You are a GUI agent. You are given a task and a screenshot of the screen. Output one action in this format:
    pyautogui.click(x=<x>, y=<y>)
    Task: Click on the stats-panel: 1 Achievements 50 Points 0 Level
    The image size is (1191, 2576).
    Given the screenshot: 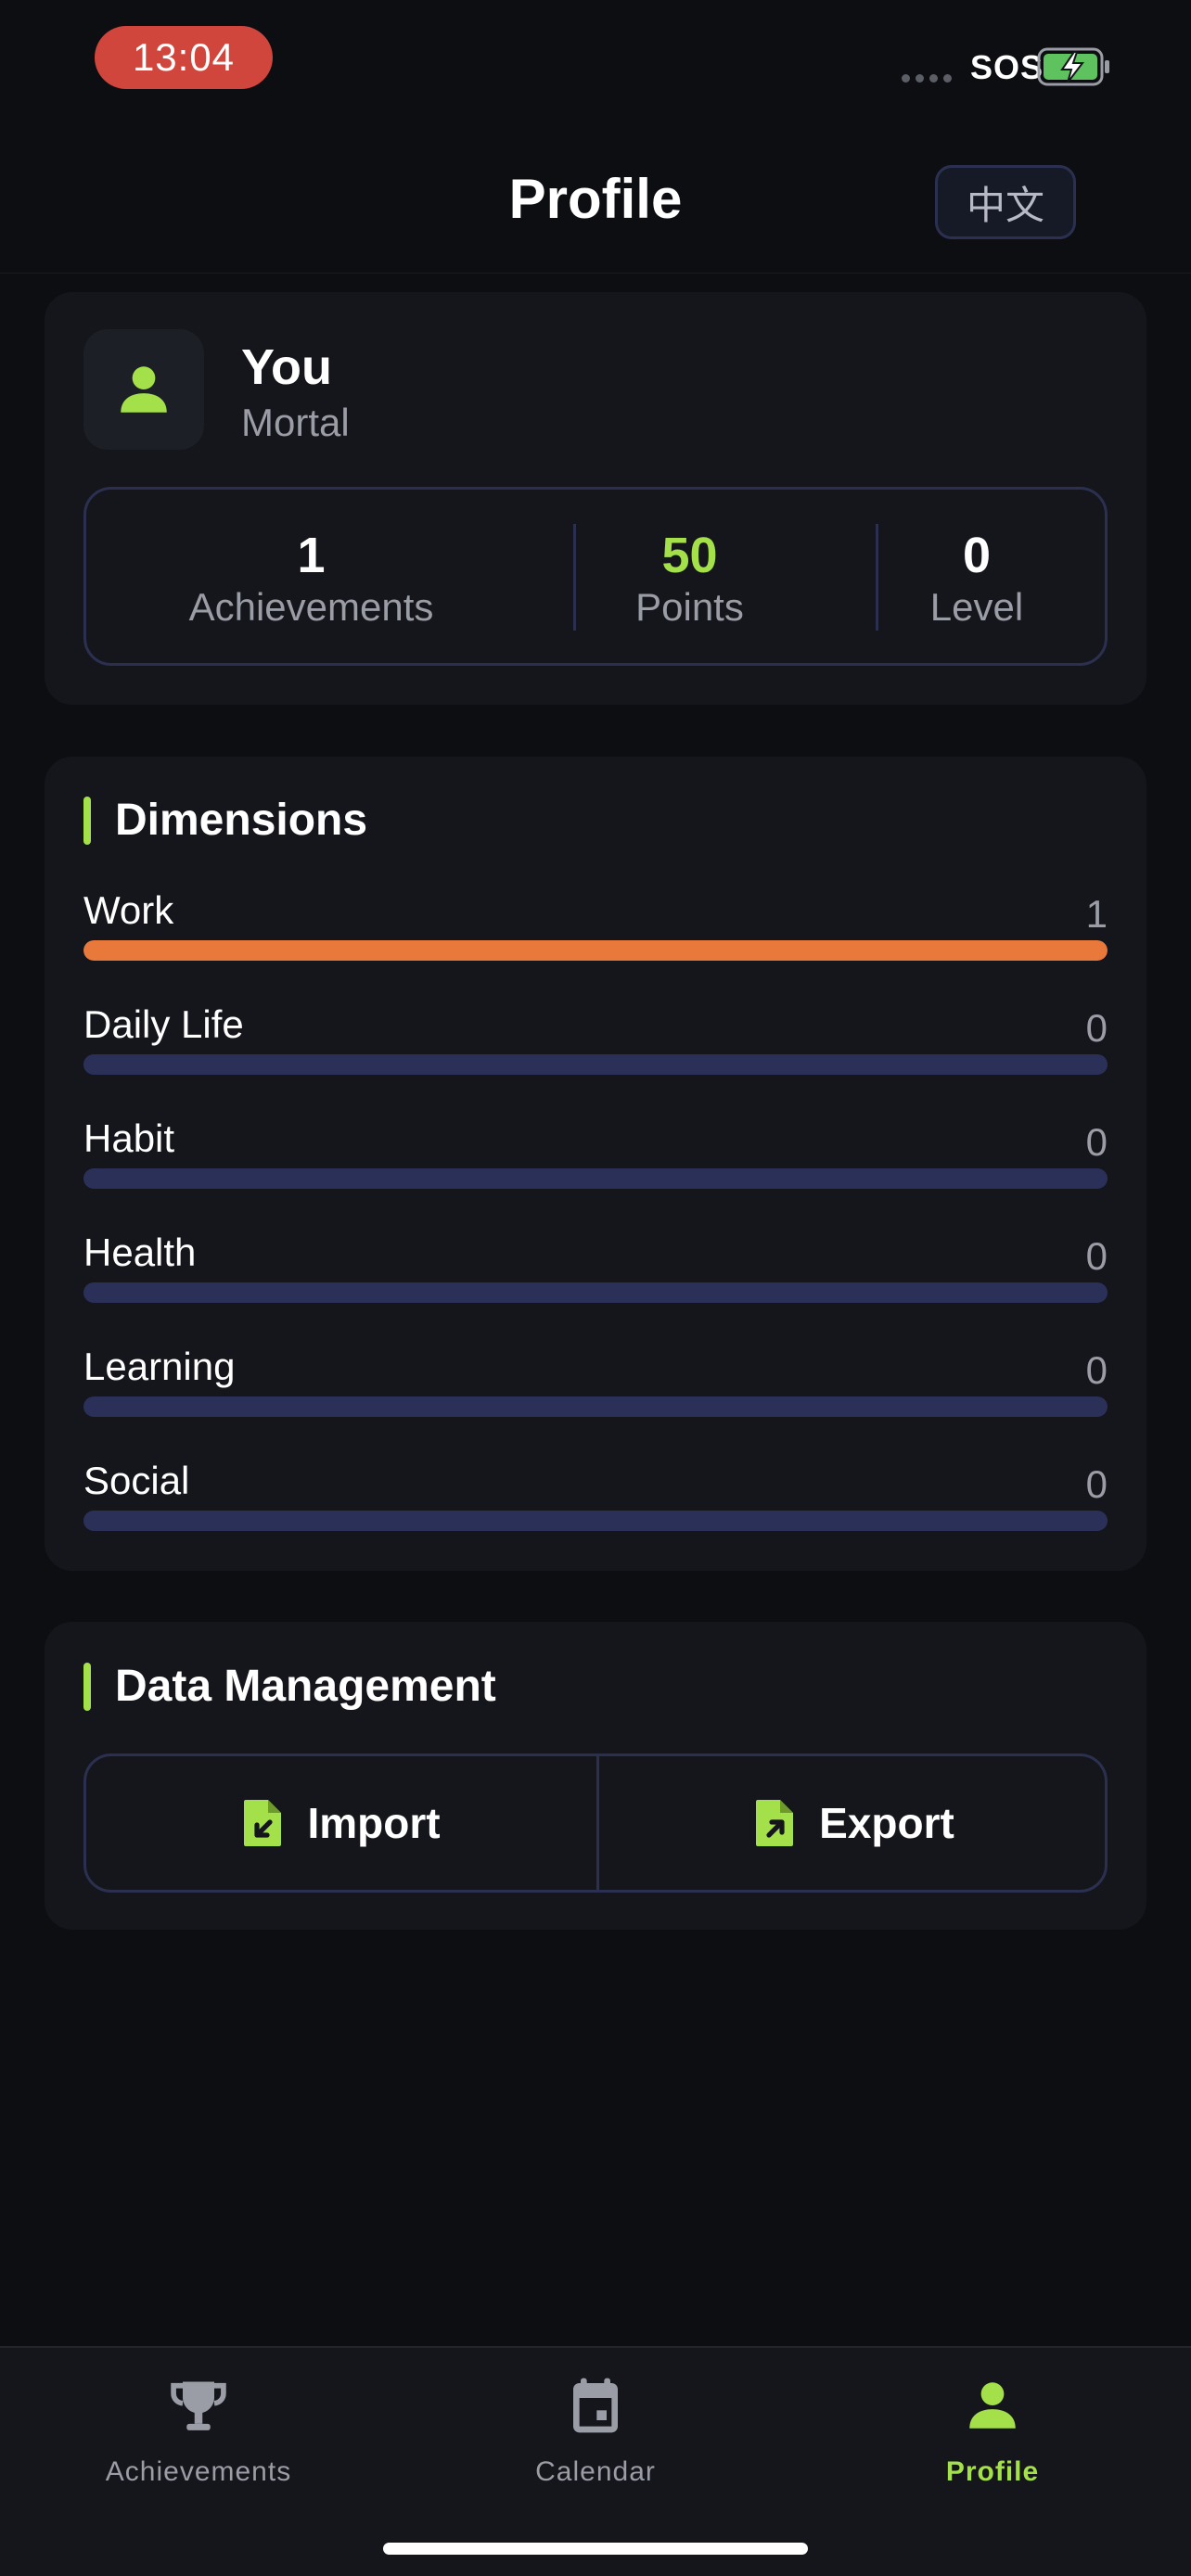 What is the action you would take?
    pyautogui.click(x=595, y=576)
    